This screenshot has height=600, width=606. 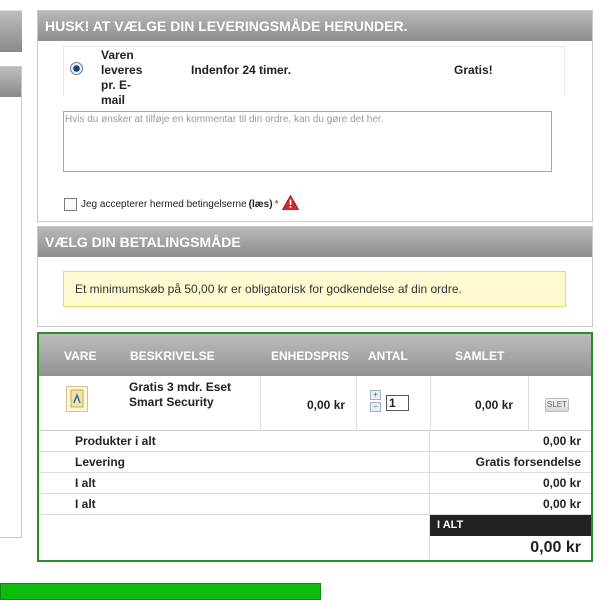 What do you see at coordinates (326, 405) in the screenshot?
I see `unit-price: 0,00 kr` at bounding box center [326, 405].